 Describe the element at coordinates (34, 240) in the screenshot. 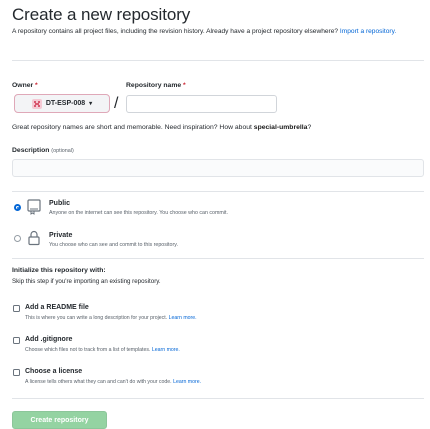

I see `lock-icon` at that location.